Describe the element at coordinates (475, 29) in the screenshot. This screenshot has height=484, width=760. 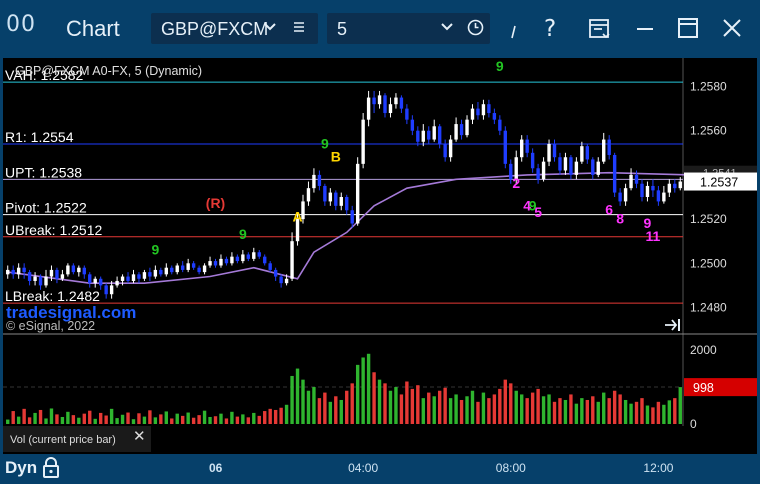
I see `clock-icon` at that location.